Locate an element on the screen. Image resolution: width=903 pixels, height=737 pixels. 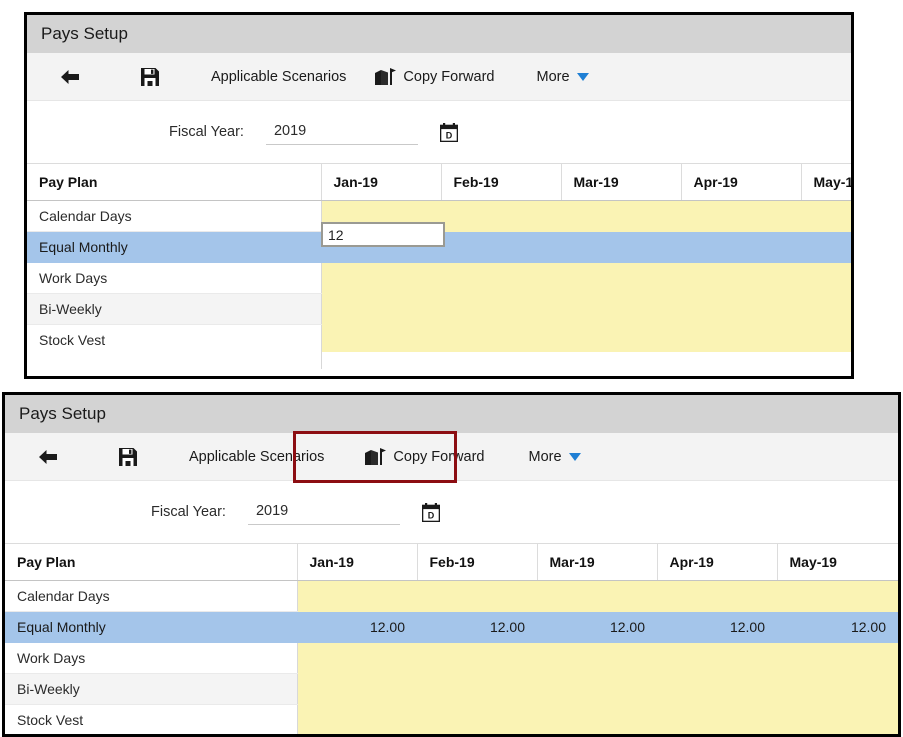
more-menu-bottom: More is located at coordinates (546, 457).